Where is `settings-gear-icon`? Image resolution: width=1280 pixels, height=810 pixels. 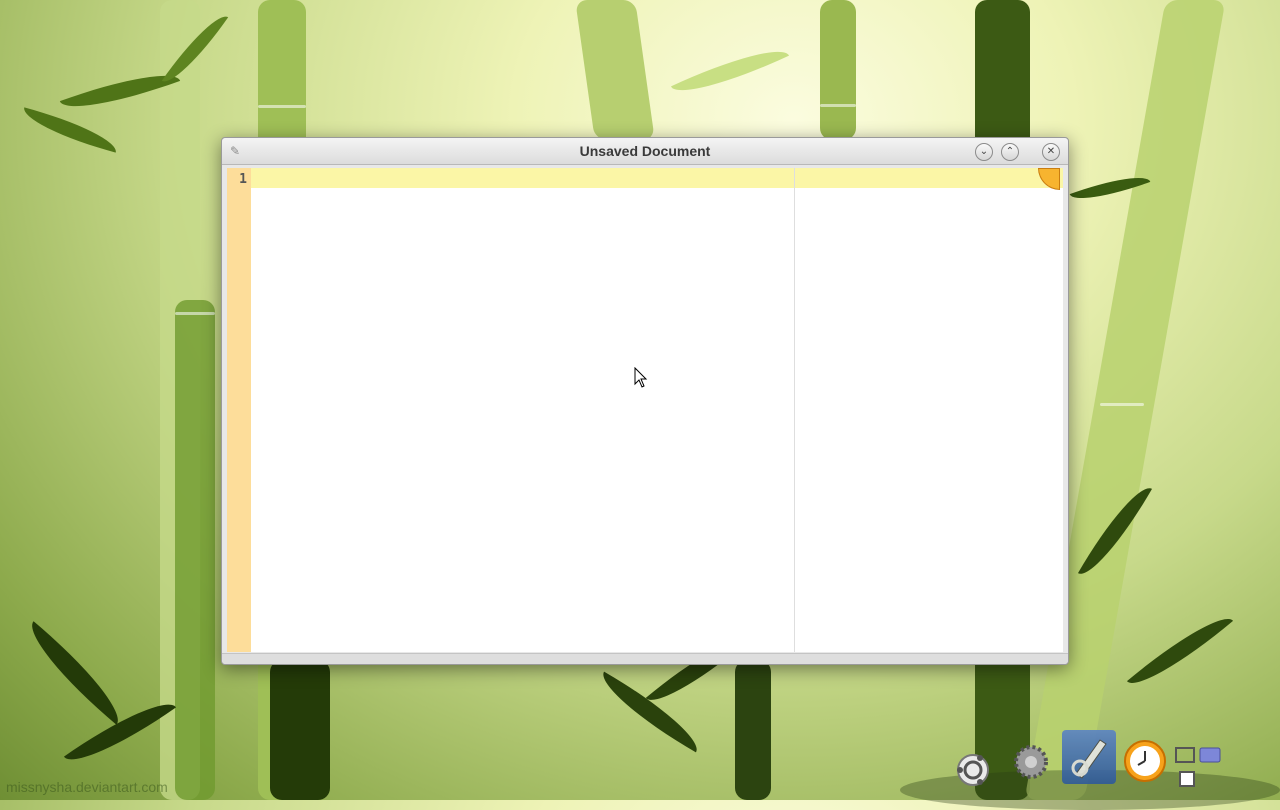
settings-gear-icon is located at coordinates (1031, 762).